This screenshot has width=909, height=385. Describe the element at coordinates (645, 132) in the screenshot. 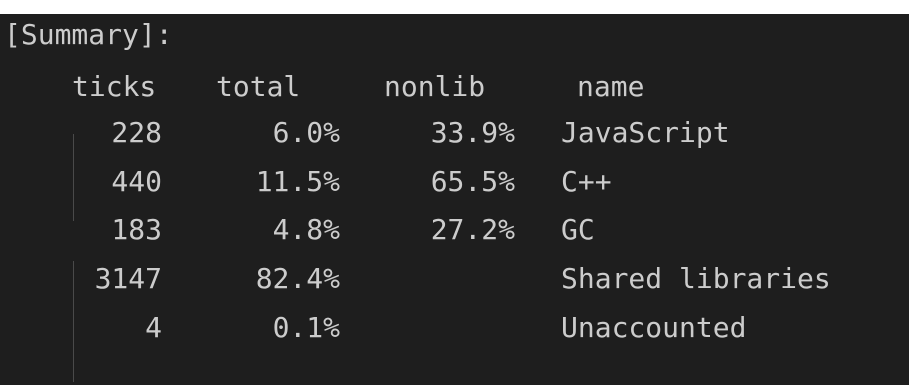

I see `name-cell: JavaScript` at that location.